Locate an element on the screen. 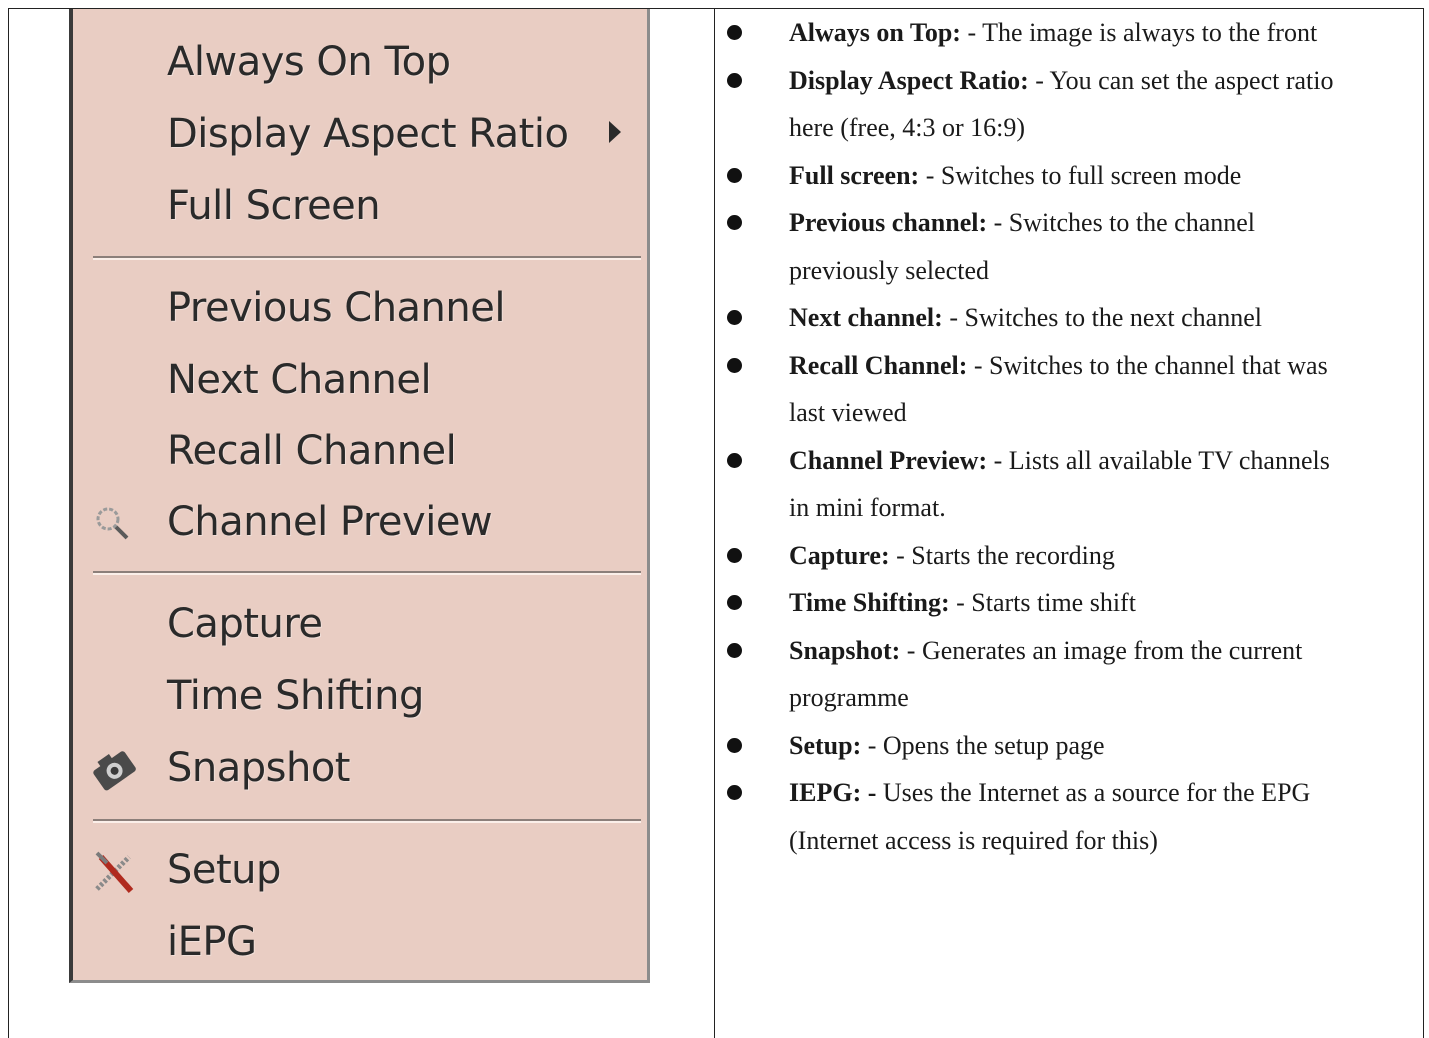 The height and width of the screenshot is (1038, 1429). list-item: Time Shifting: - Starts time shift is located at coordinates (1072, 603).